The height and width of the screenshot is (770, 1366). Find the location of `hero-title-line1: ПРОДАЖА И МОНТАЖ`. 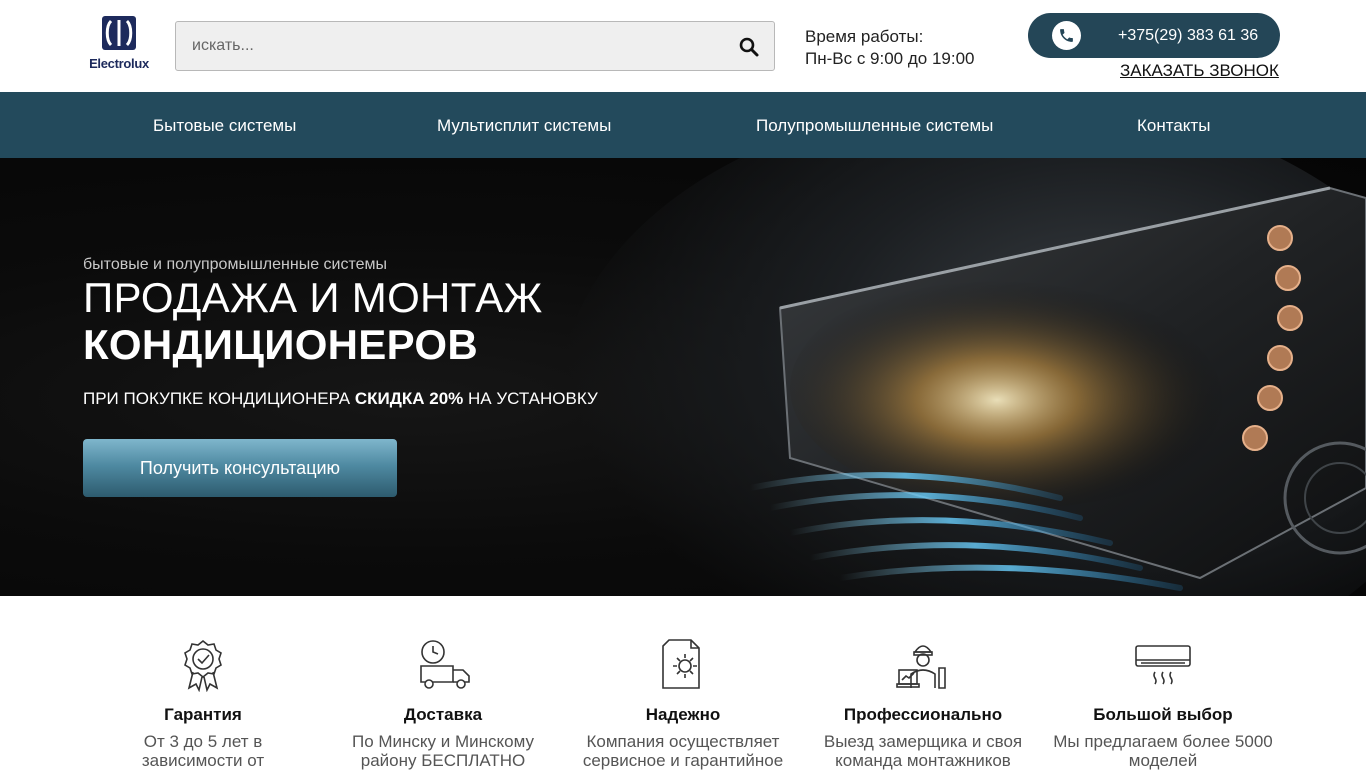

hero-title-line1: ПРОДАЖА И МОНТАЖ is located at coordinates (313, 297).